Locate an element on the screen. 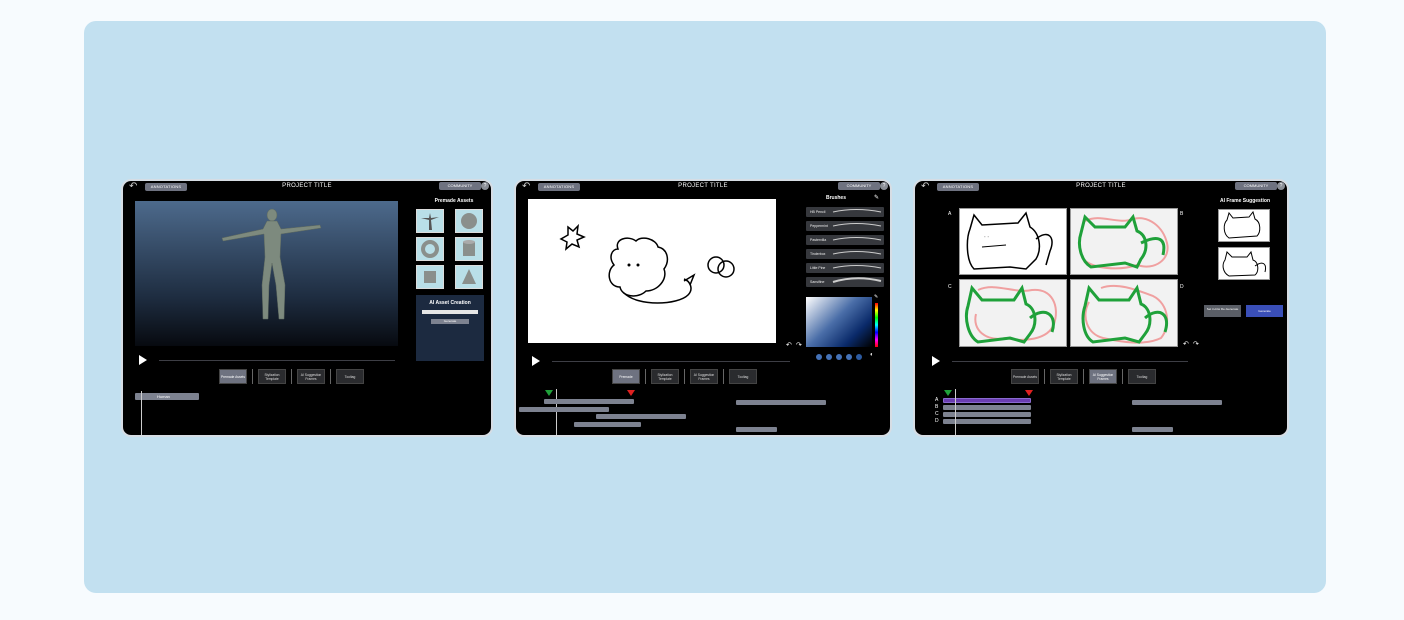 This screenshot has height=620, width=1404. brush-stroke-previews is located at coordinates (857, 246).